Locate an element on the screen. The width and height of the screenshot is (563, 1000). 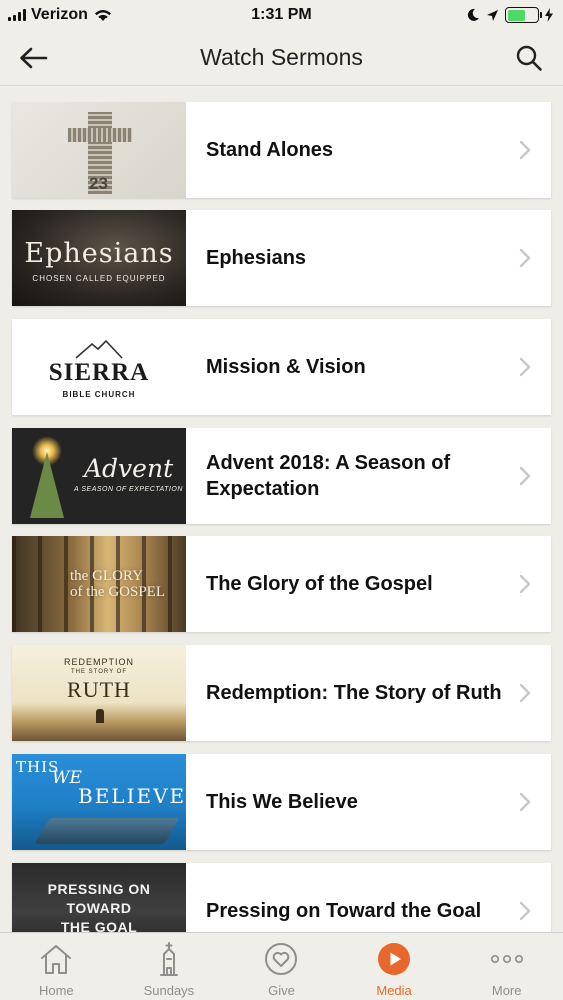
page-title: Watch Sermons is located at coordinates (281, 57).